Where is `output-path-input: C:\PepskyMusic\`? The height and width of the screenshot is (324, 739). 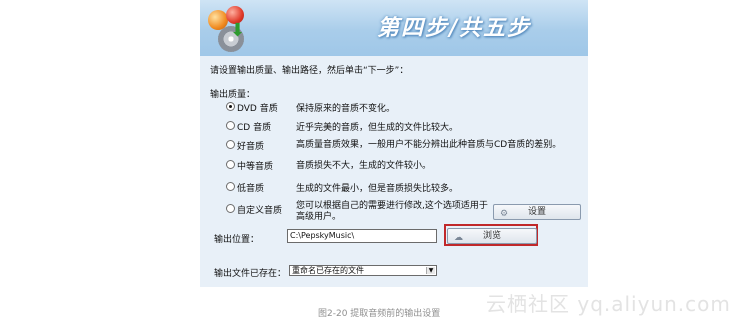
output-path-input: C:\PepskyMusic\ is located at coordinates (362, 236).